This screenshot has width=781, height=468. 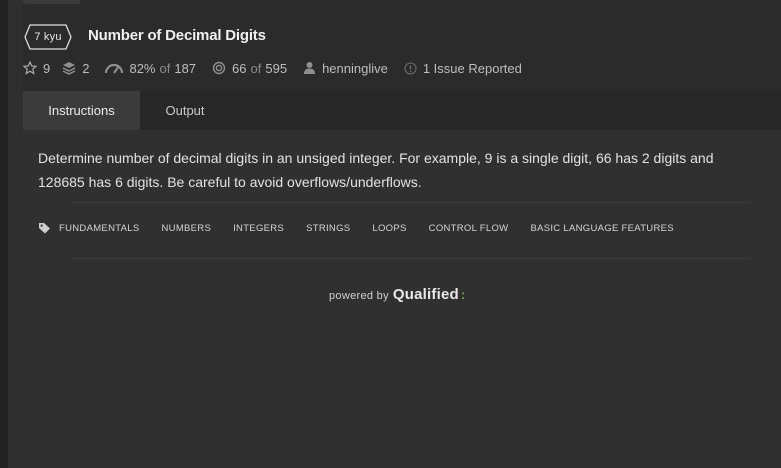 I want to click on completed-stat: 66 of 595, so click(x=249, y=68).